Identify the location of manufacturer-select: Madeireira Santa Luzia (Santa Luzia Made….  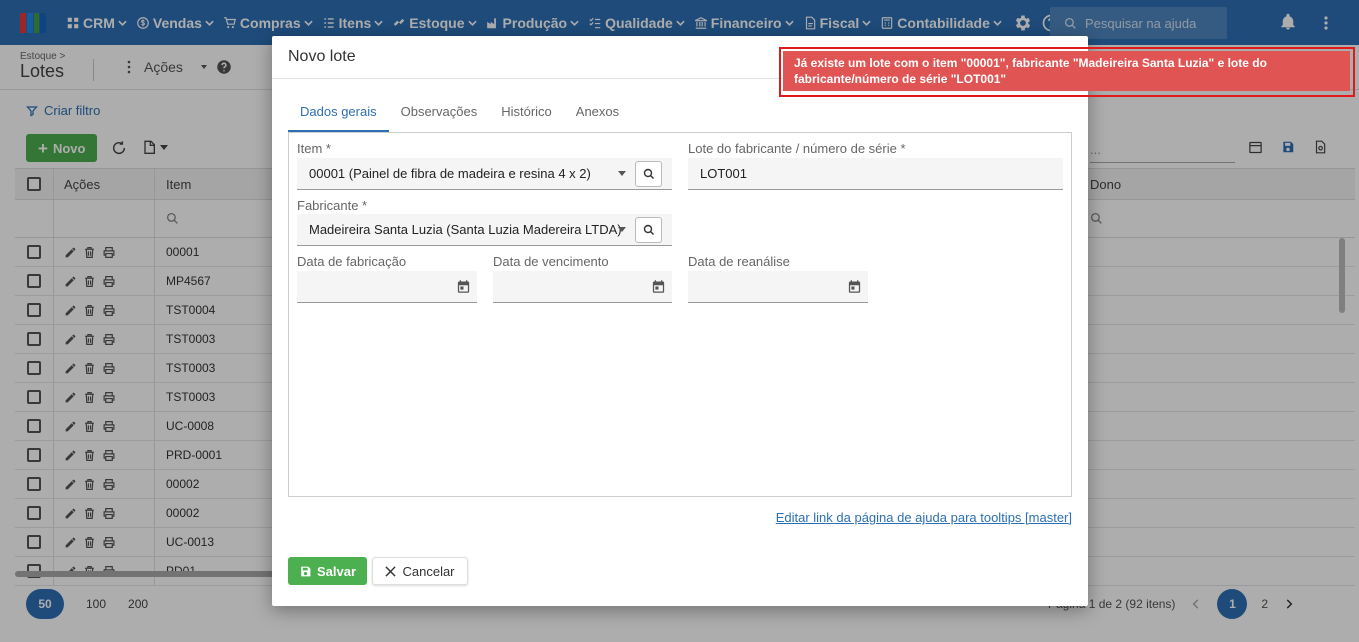
(484, 230).